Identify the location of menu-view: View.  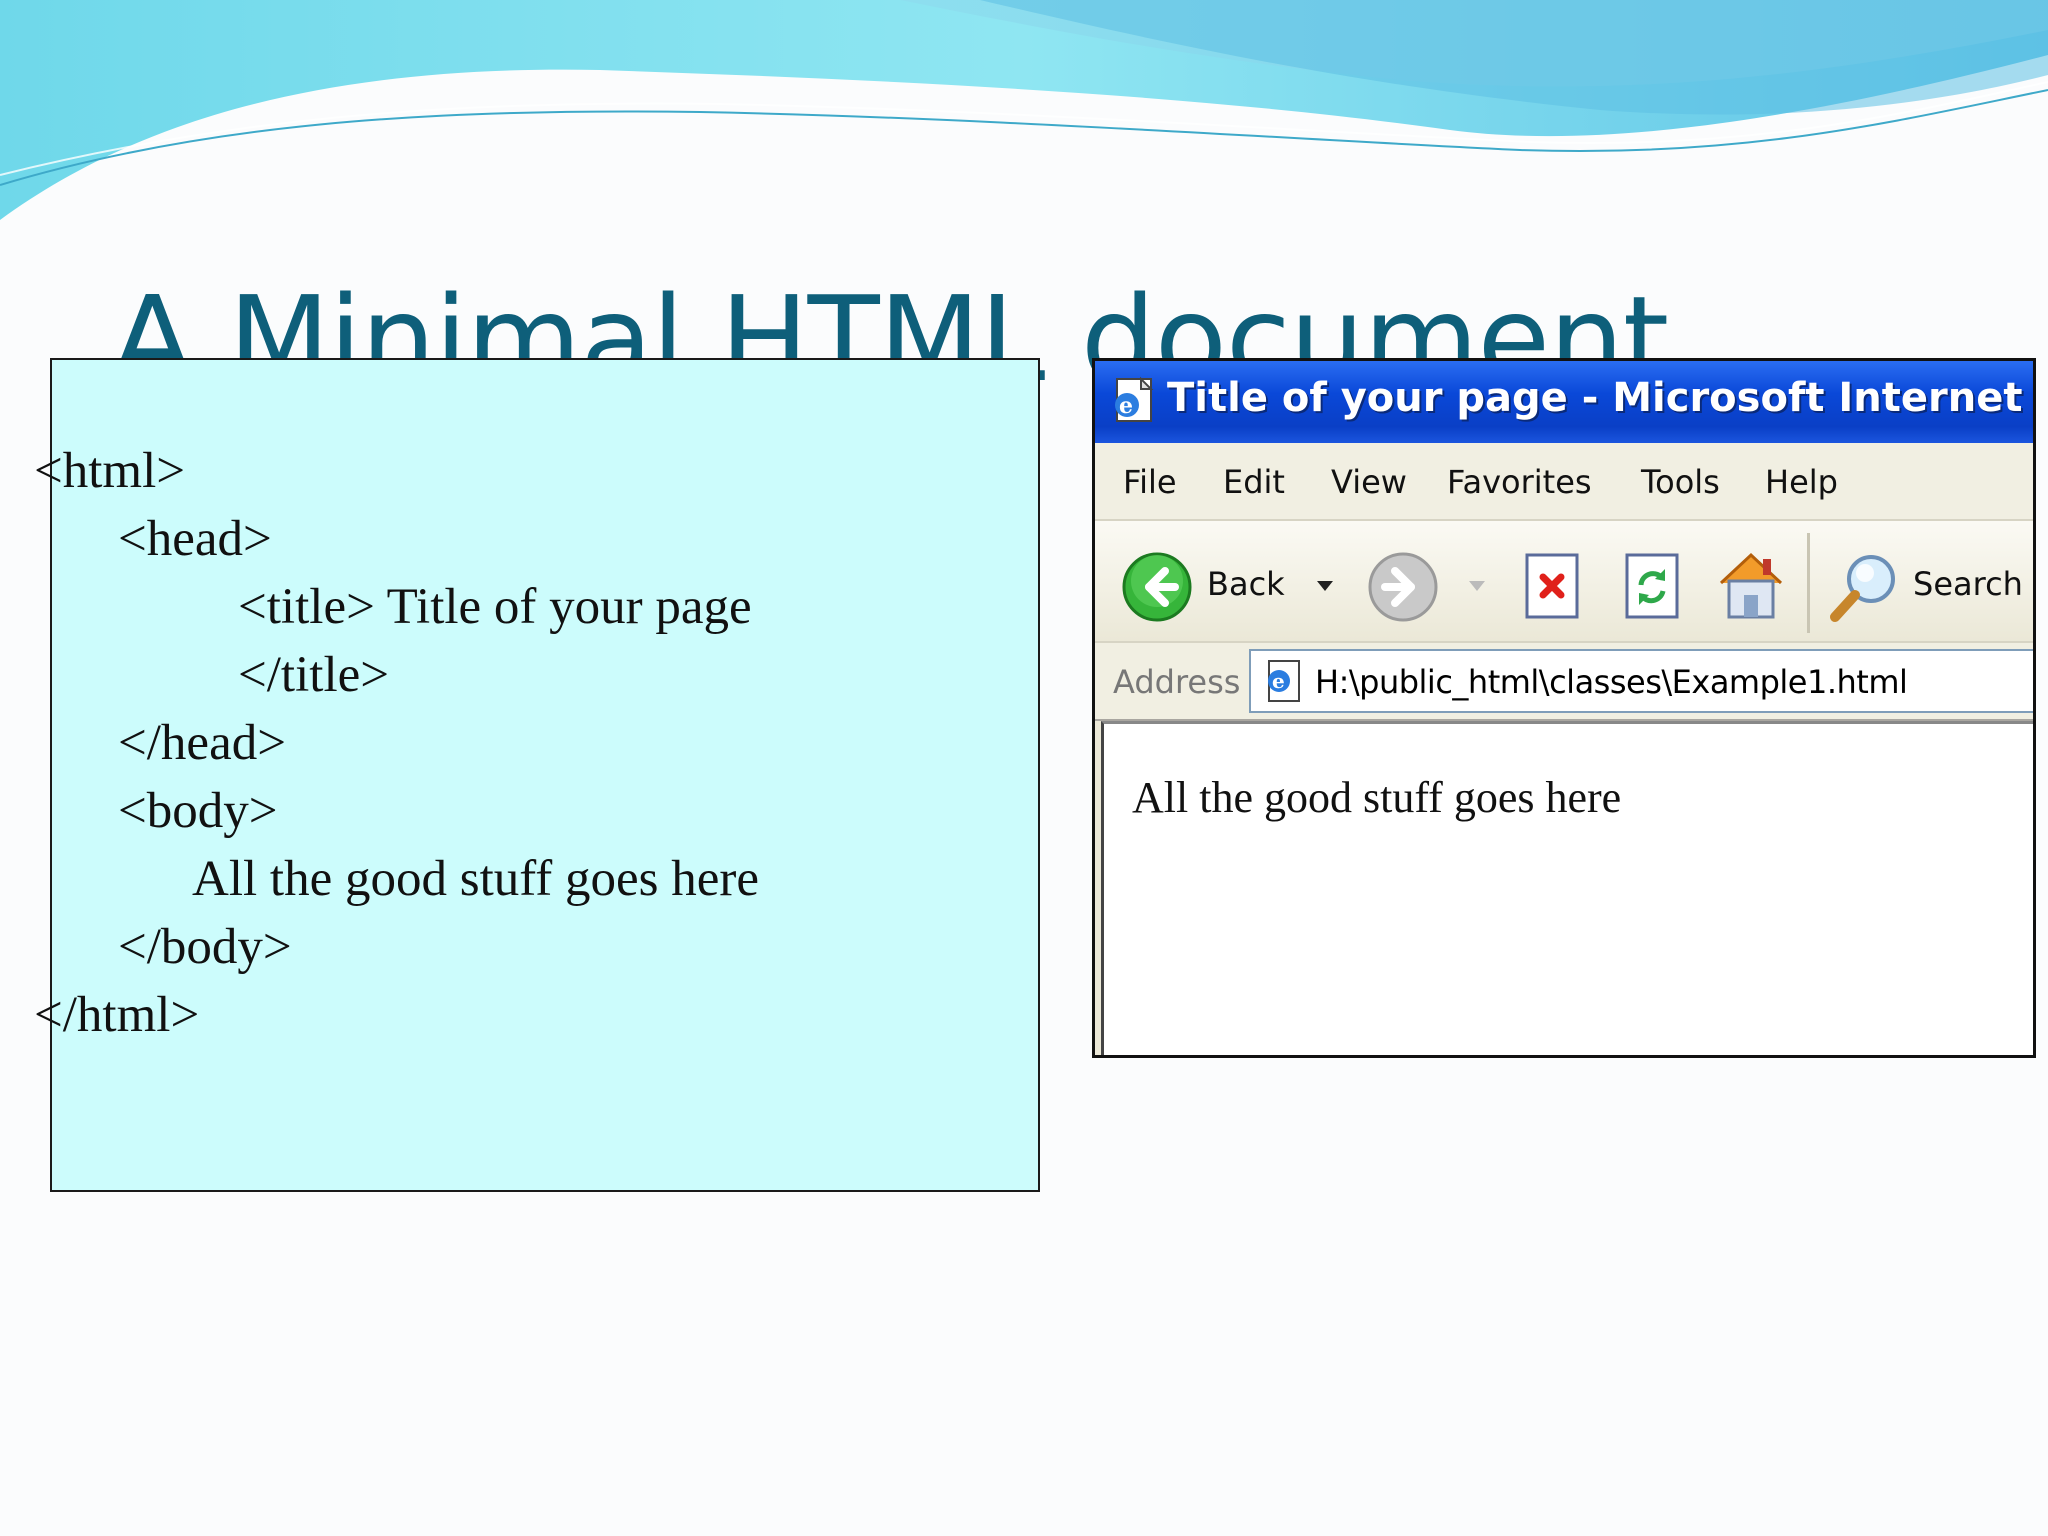
(1369, 482).